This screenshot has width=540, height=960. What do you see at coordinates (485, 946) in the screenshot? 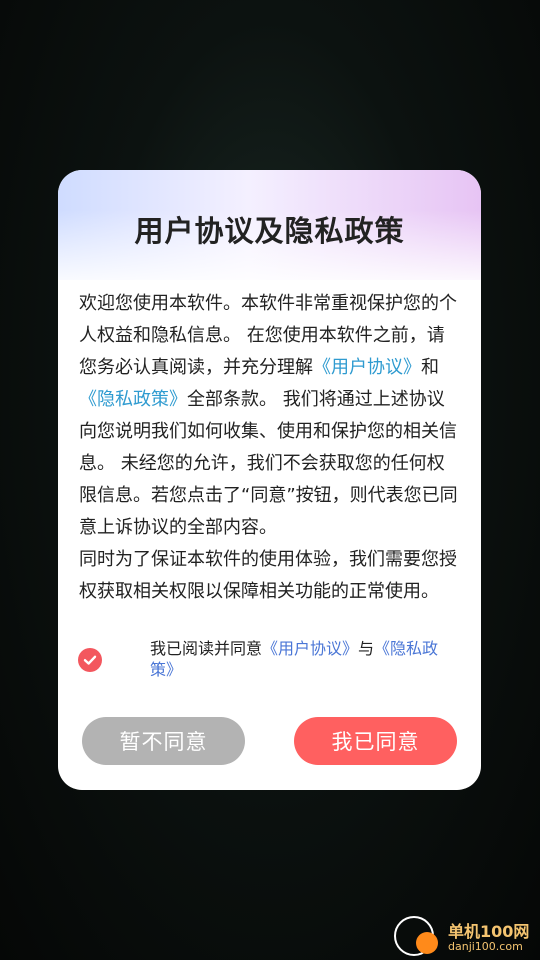
I see `watermark-domain: danji100.com` at bounding box center [485, 946].